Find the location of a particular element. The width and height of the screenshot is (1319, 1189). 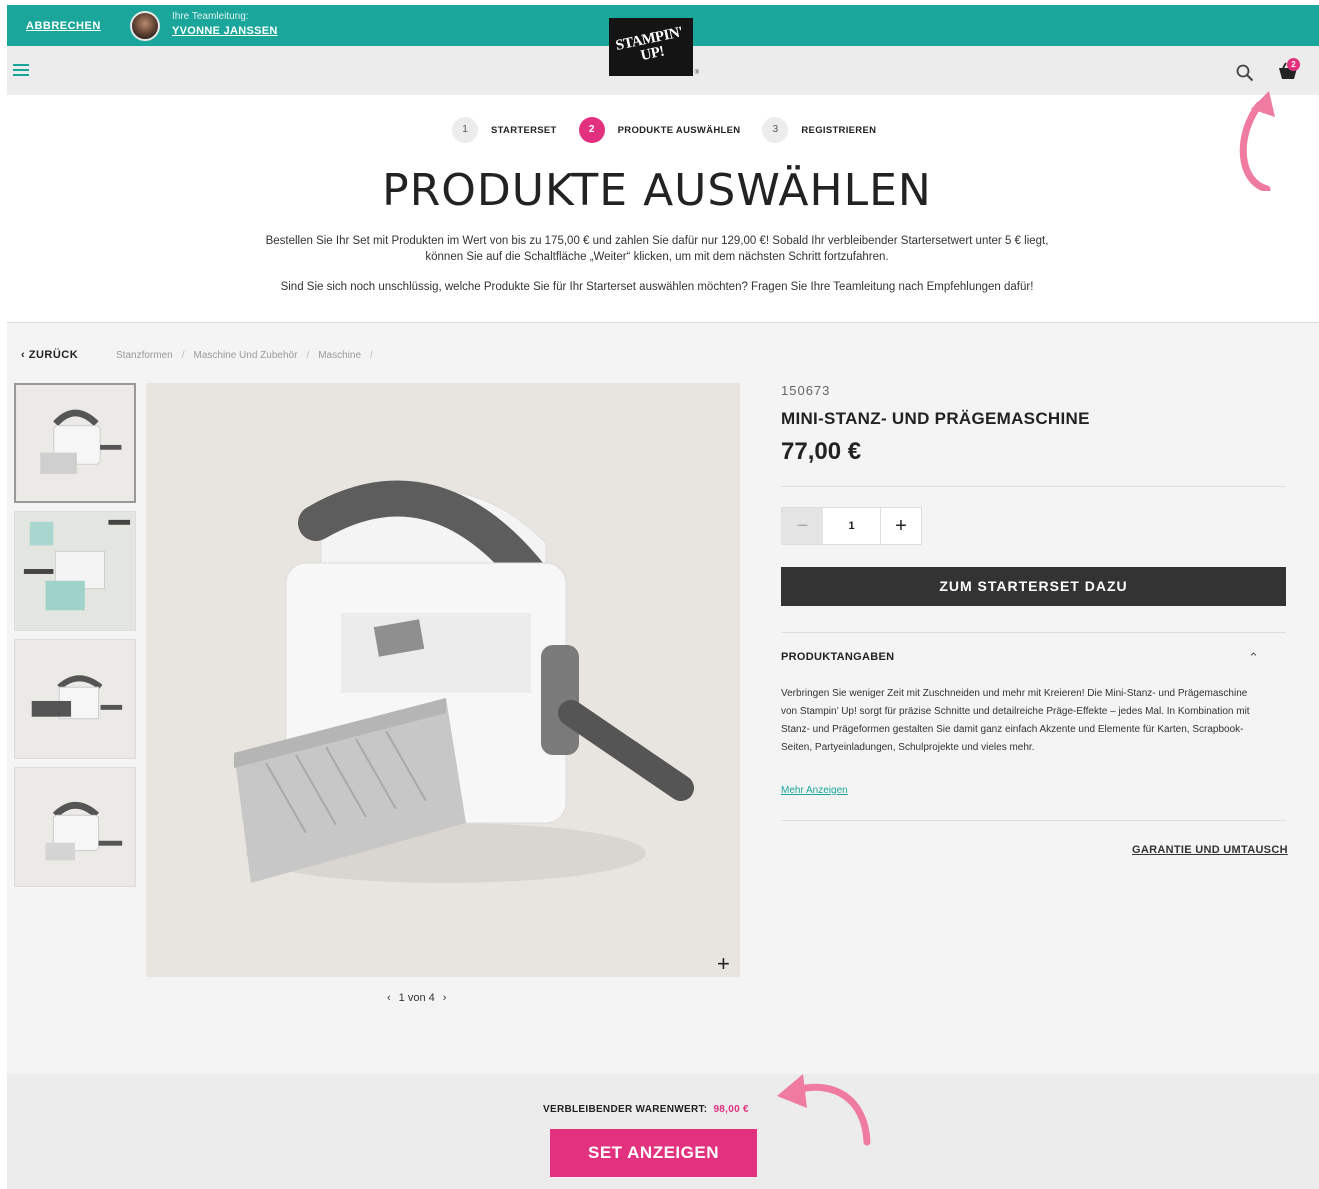

logo-text: STAMPIN' UP! is located at coordinates (649, 44).